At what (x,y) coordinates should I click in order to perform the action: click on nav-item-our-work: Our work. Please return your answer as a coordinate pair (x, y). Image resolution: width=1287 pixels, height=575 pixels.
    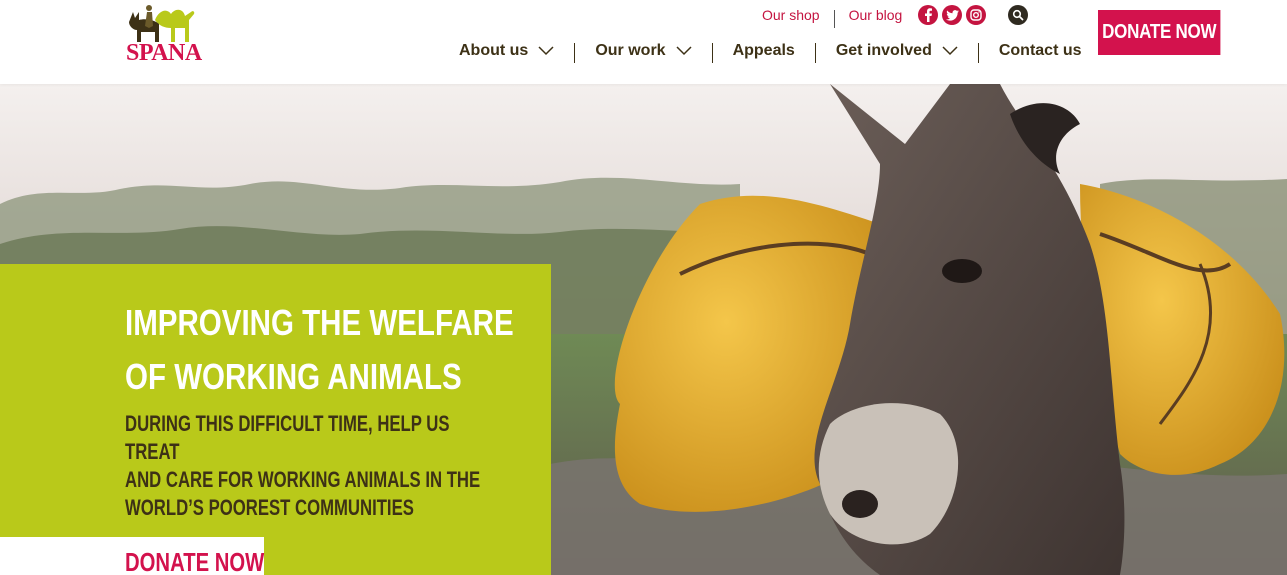
    Looking at the image, I should click on (643, 51).